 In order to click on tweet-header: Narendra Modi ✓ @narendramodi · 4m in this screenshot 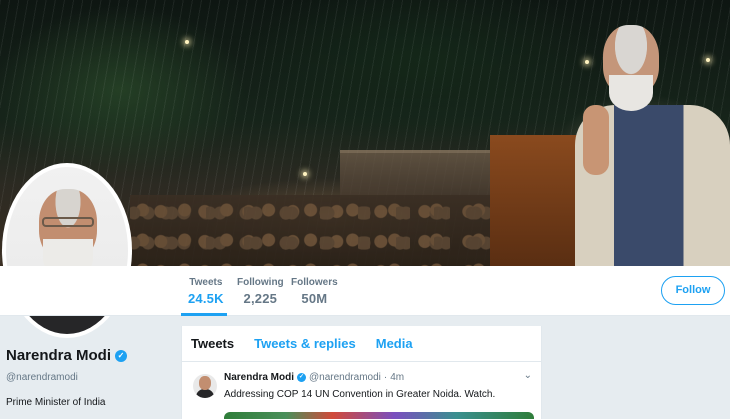, I will do `click(314, 377)`.